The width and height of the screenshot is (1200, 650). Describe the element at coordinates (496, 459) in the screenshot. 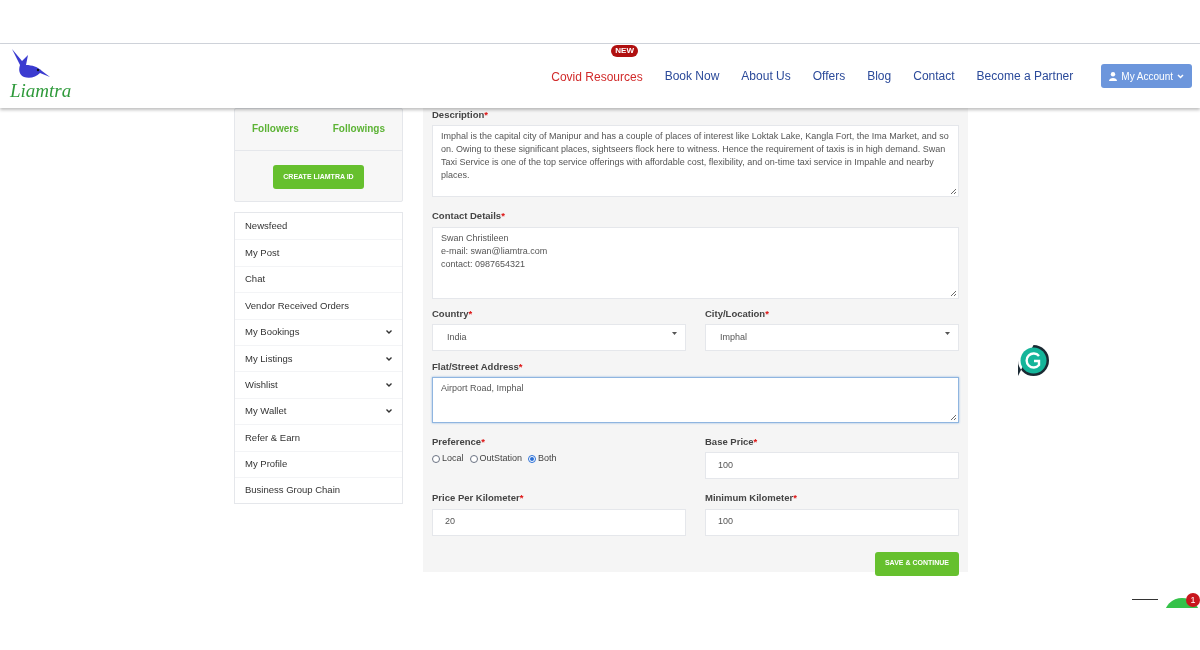

I see `radio-option: OutStation` at that location.